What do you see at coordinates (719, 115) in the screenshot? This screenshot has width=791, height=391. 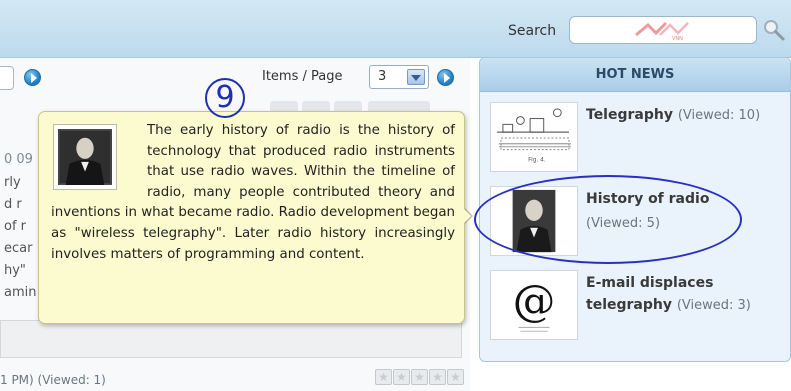 I see `news-viewed-count: (Viewed: 10)` at bounding box center [719, 115].